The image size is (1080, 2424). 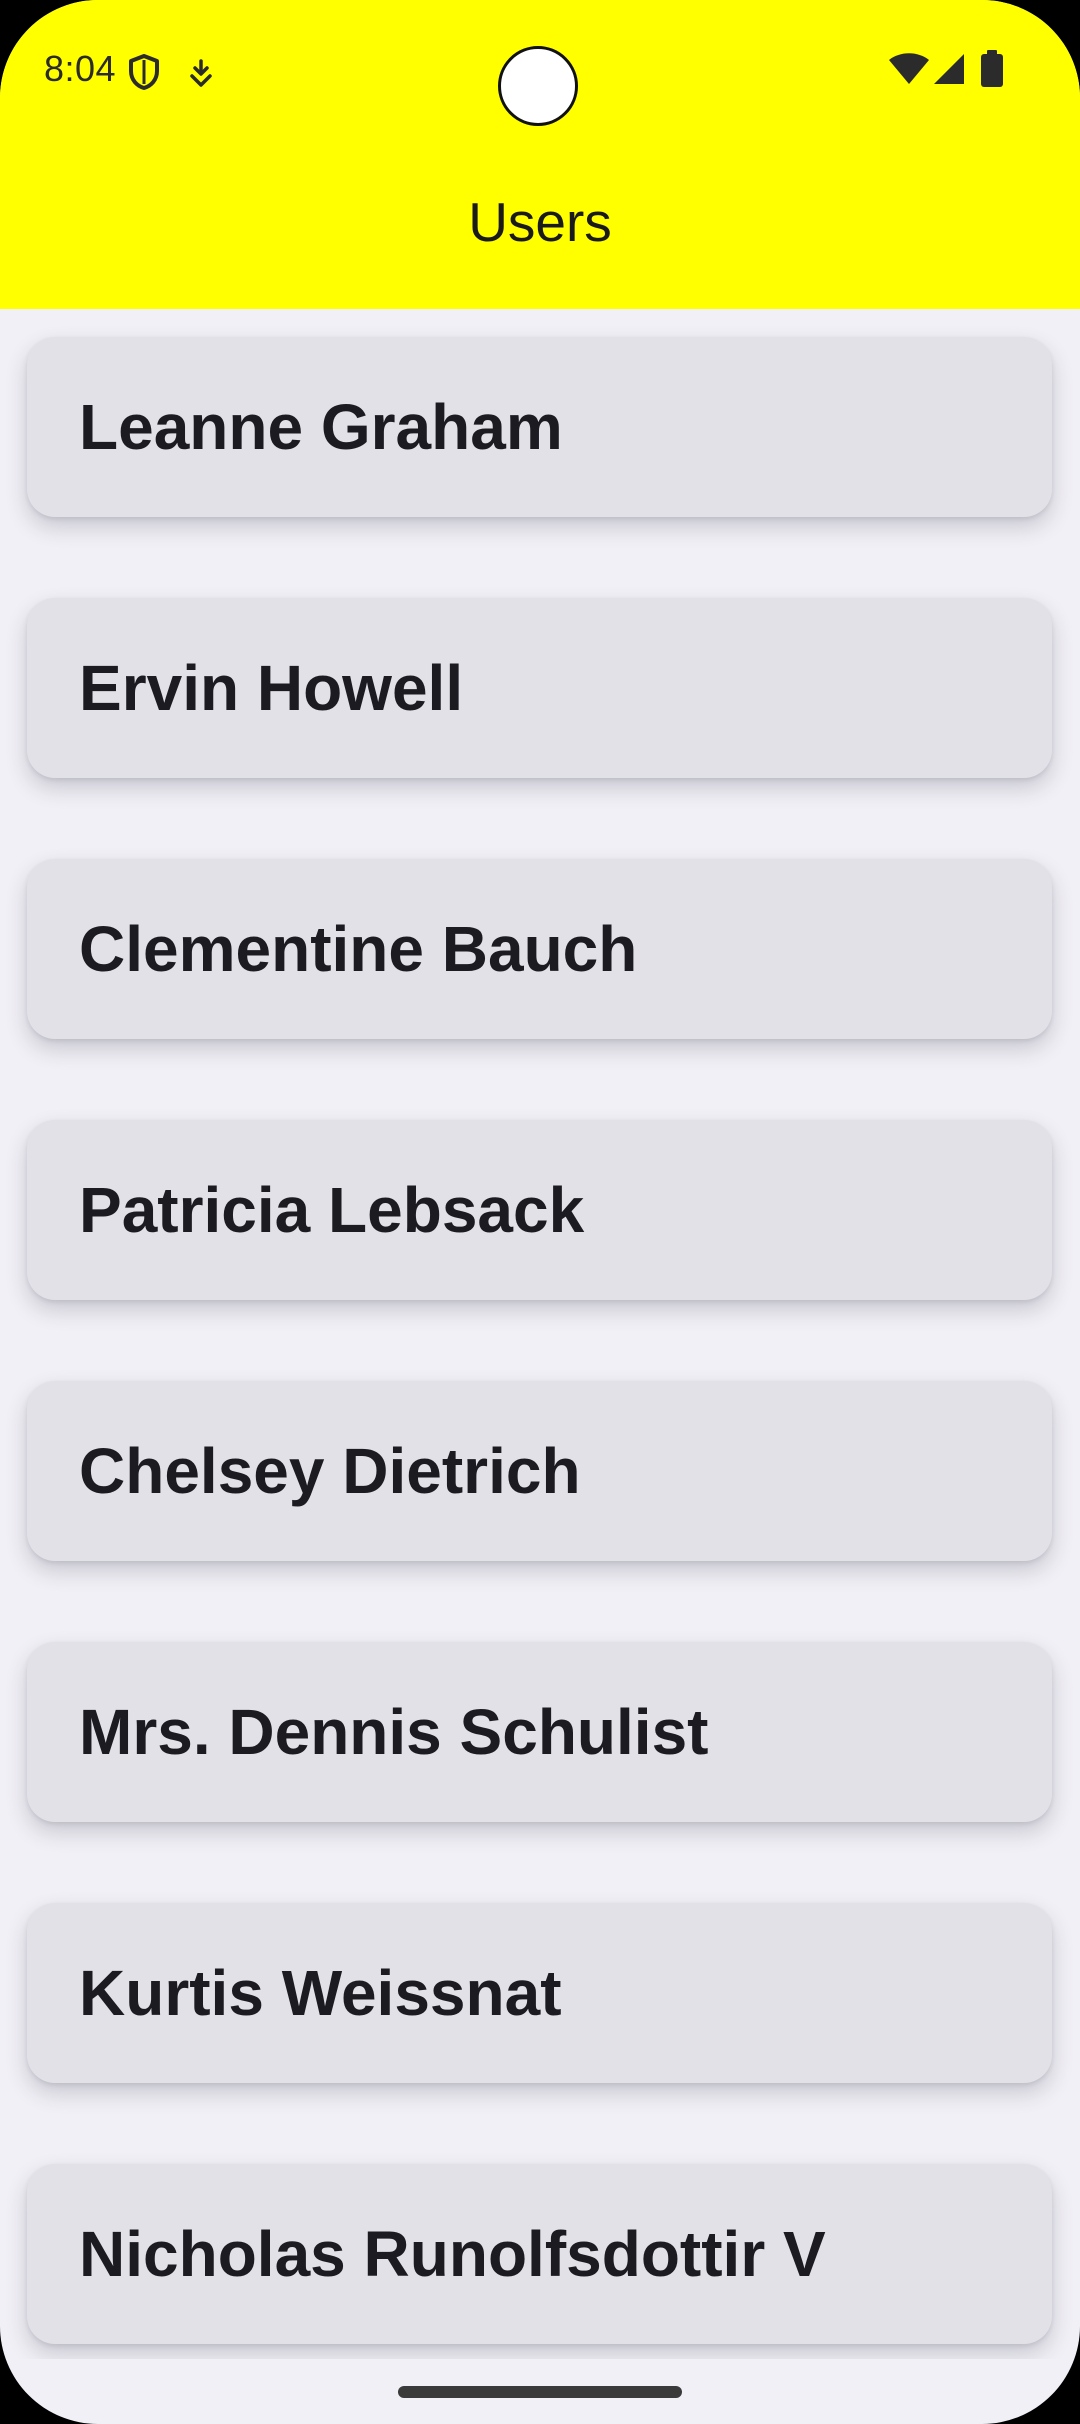 I want to click on user-card: Leanne Graham, so click(x=539, y=427).